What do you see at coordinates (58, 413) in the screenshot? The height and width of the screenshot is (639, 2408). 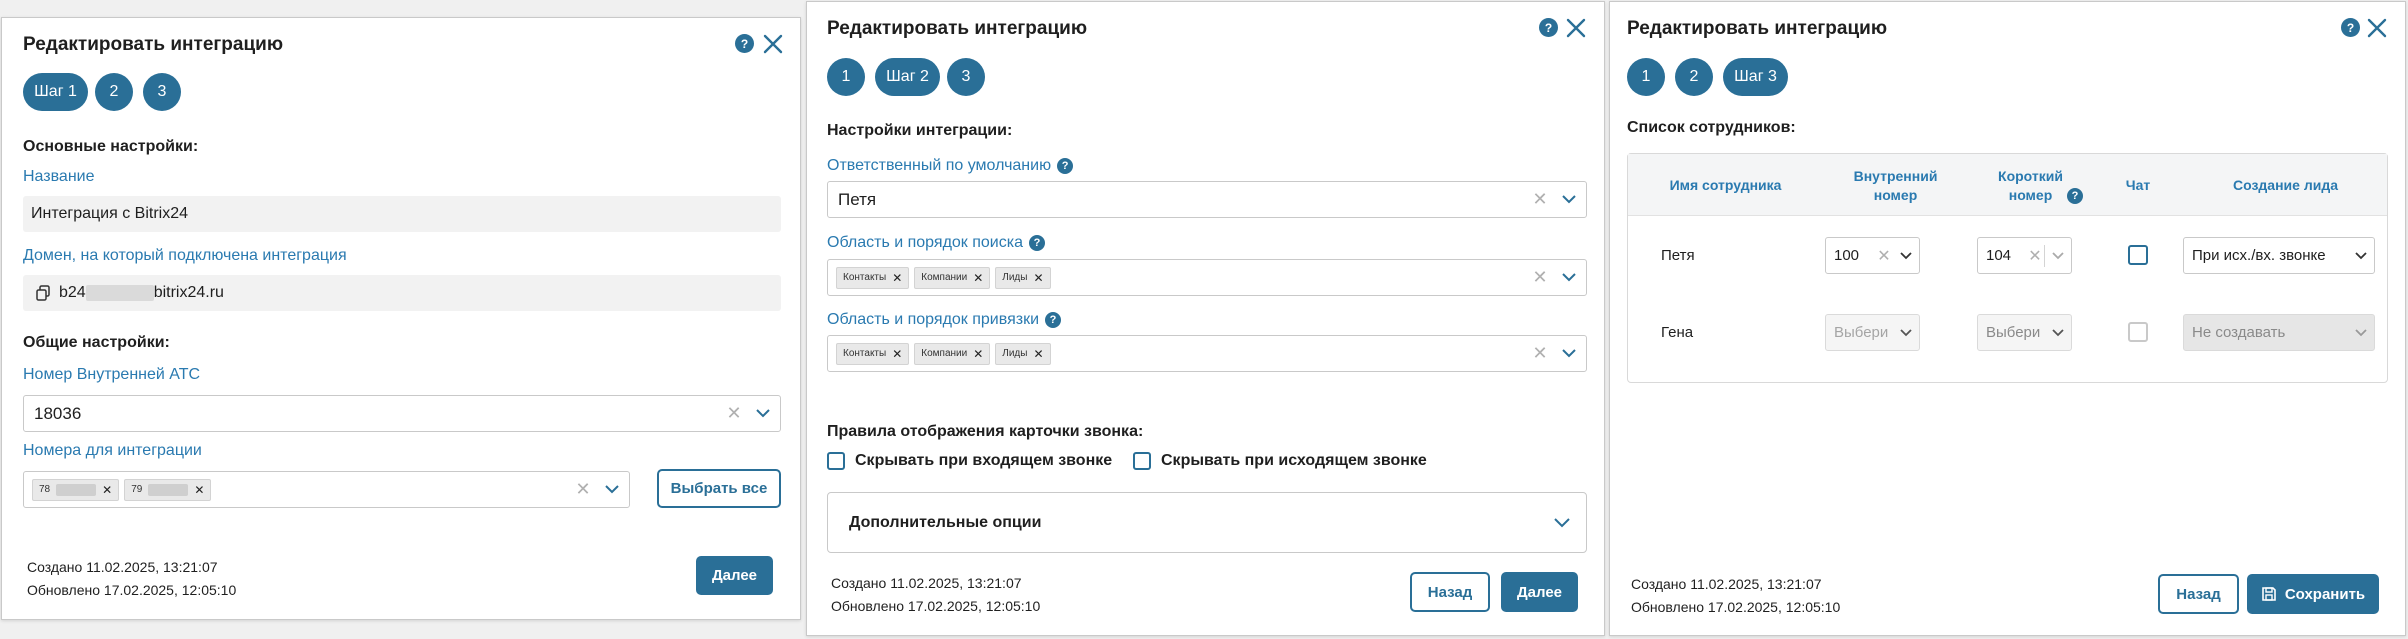 I see `pbx-number-value: 18036` at bounding box center [58, 413].